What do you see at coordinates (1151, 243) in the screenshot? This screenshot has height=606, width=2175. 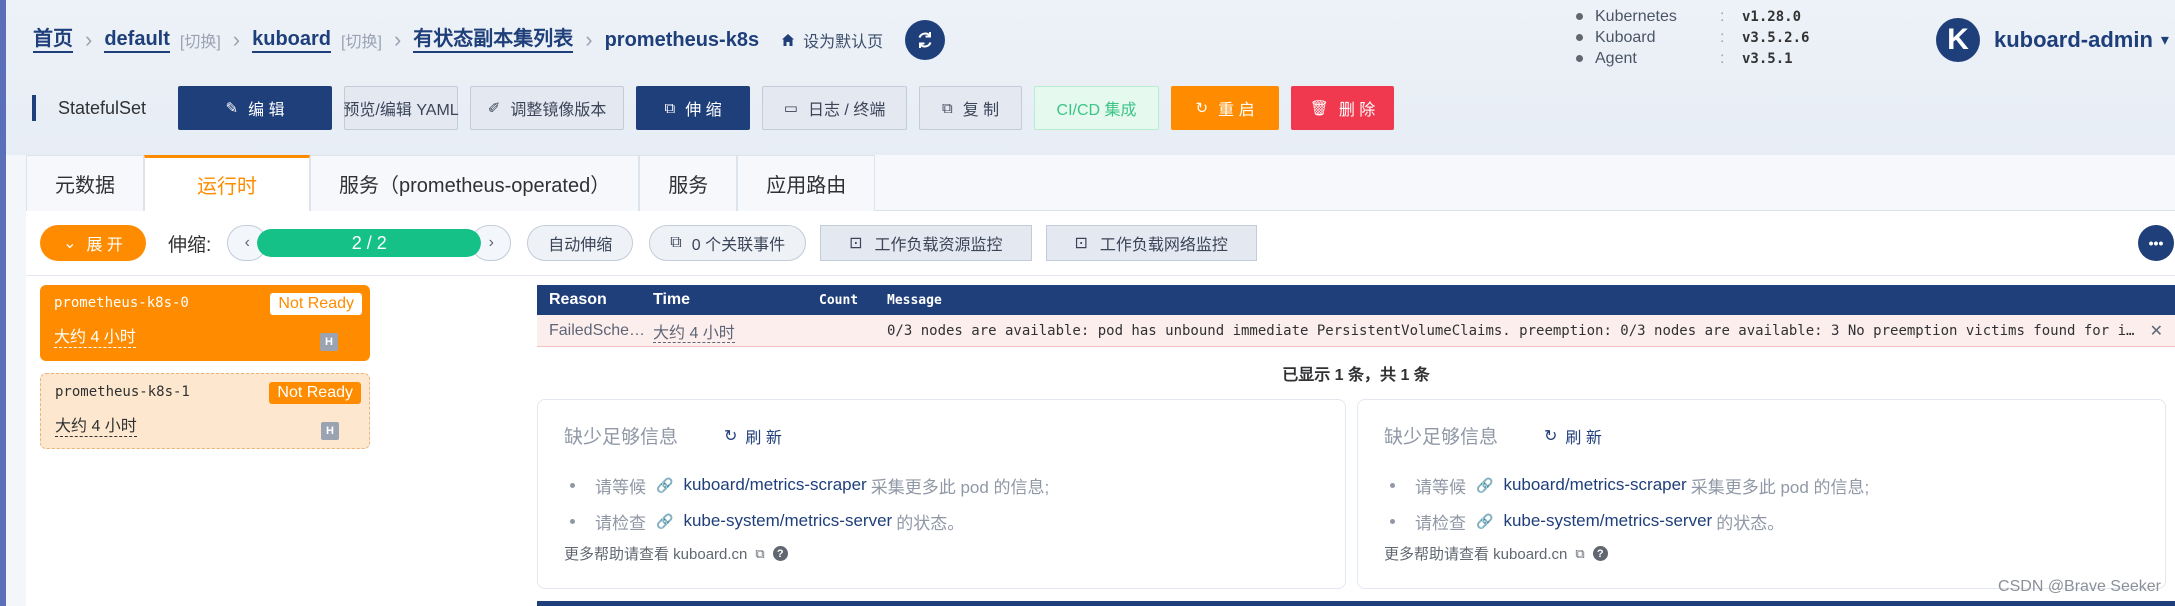 I see `network-monitor-button: ⊡ 工作负载网络监控` at bounding box center [1151, 243].